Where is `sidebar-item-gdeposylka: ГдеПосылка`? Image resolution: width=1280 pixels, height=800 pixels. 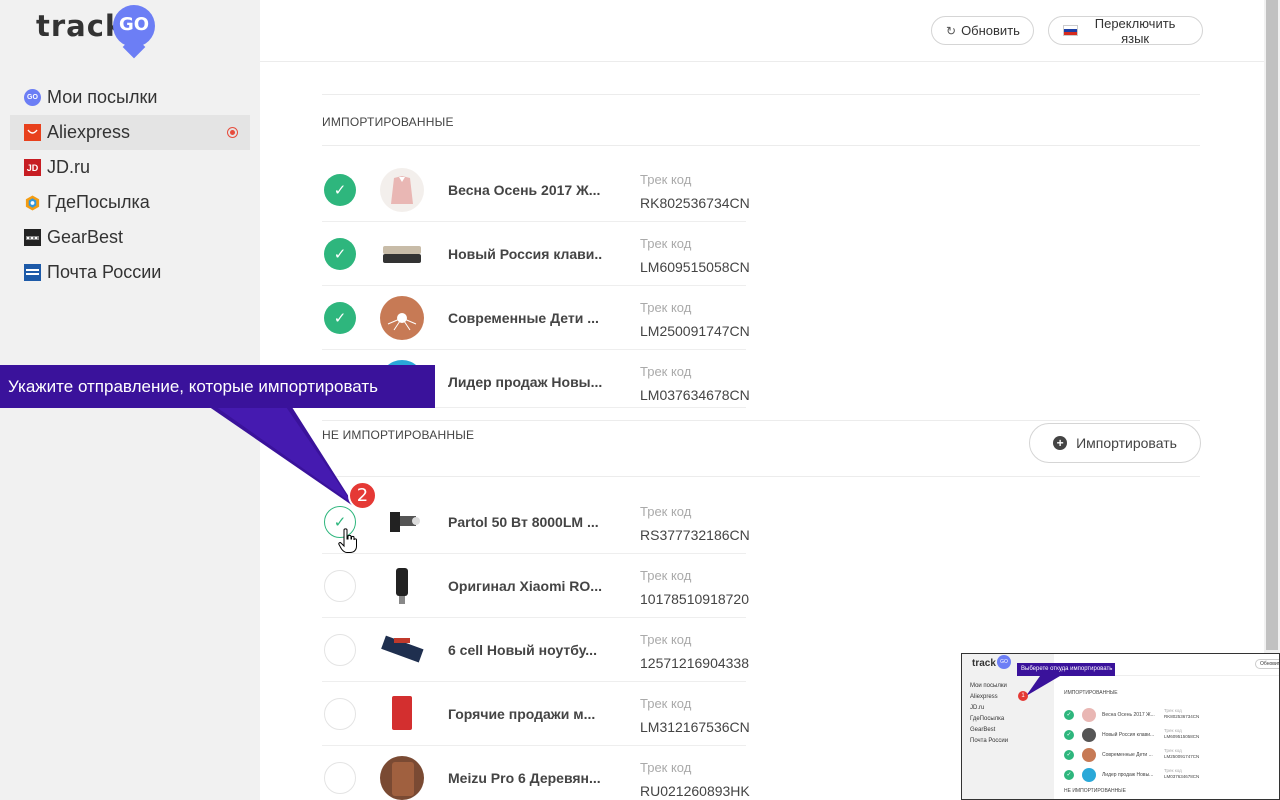 sidebar-item-gdeposylka: ГдеПосылка is located at coordinates (130, 202).